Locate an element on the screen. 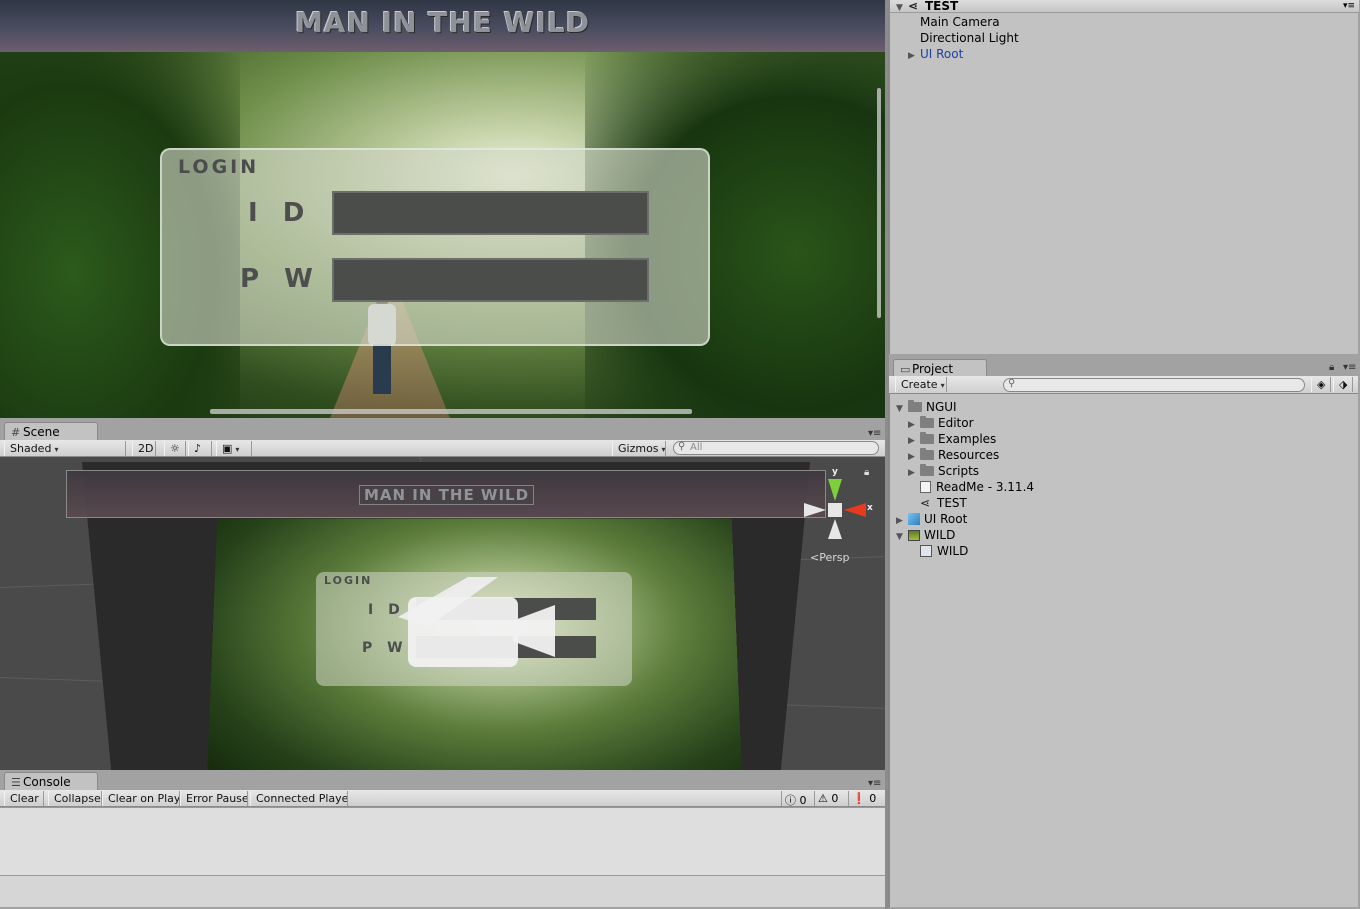 The image size is (1360, 909). console-detail-area is located at coordinates (442, 891).